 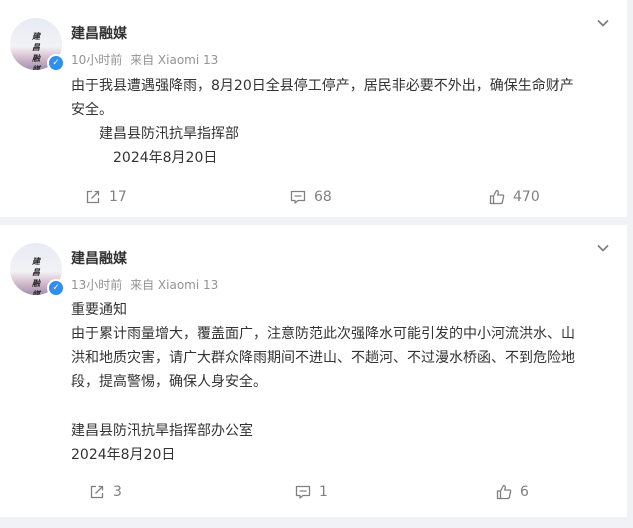 What do you see at coordinates (96, 285) in the screenshot?
I see `post-time: 13小时前` at bounding box center [96, 285].